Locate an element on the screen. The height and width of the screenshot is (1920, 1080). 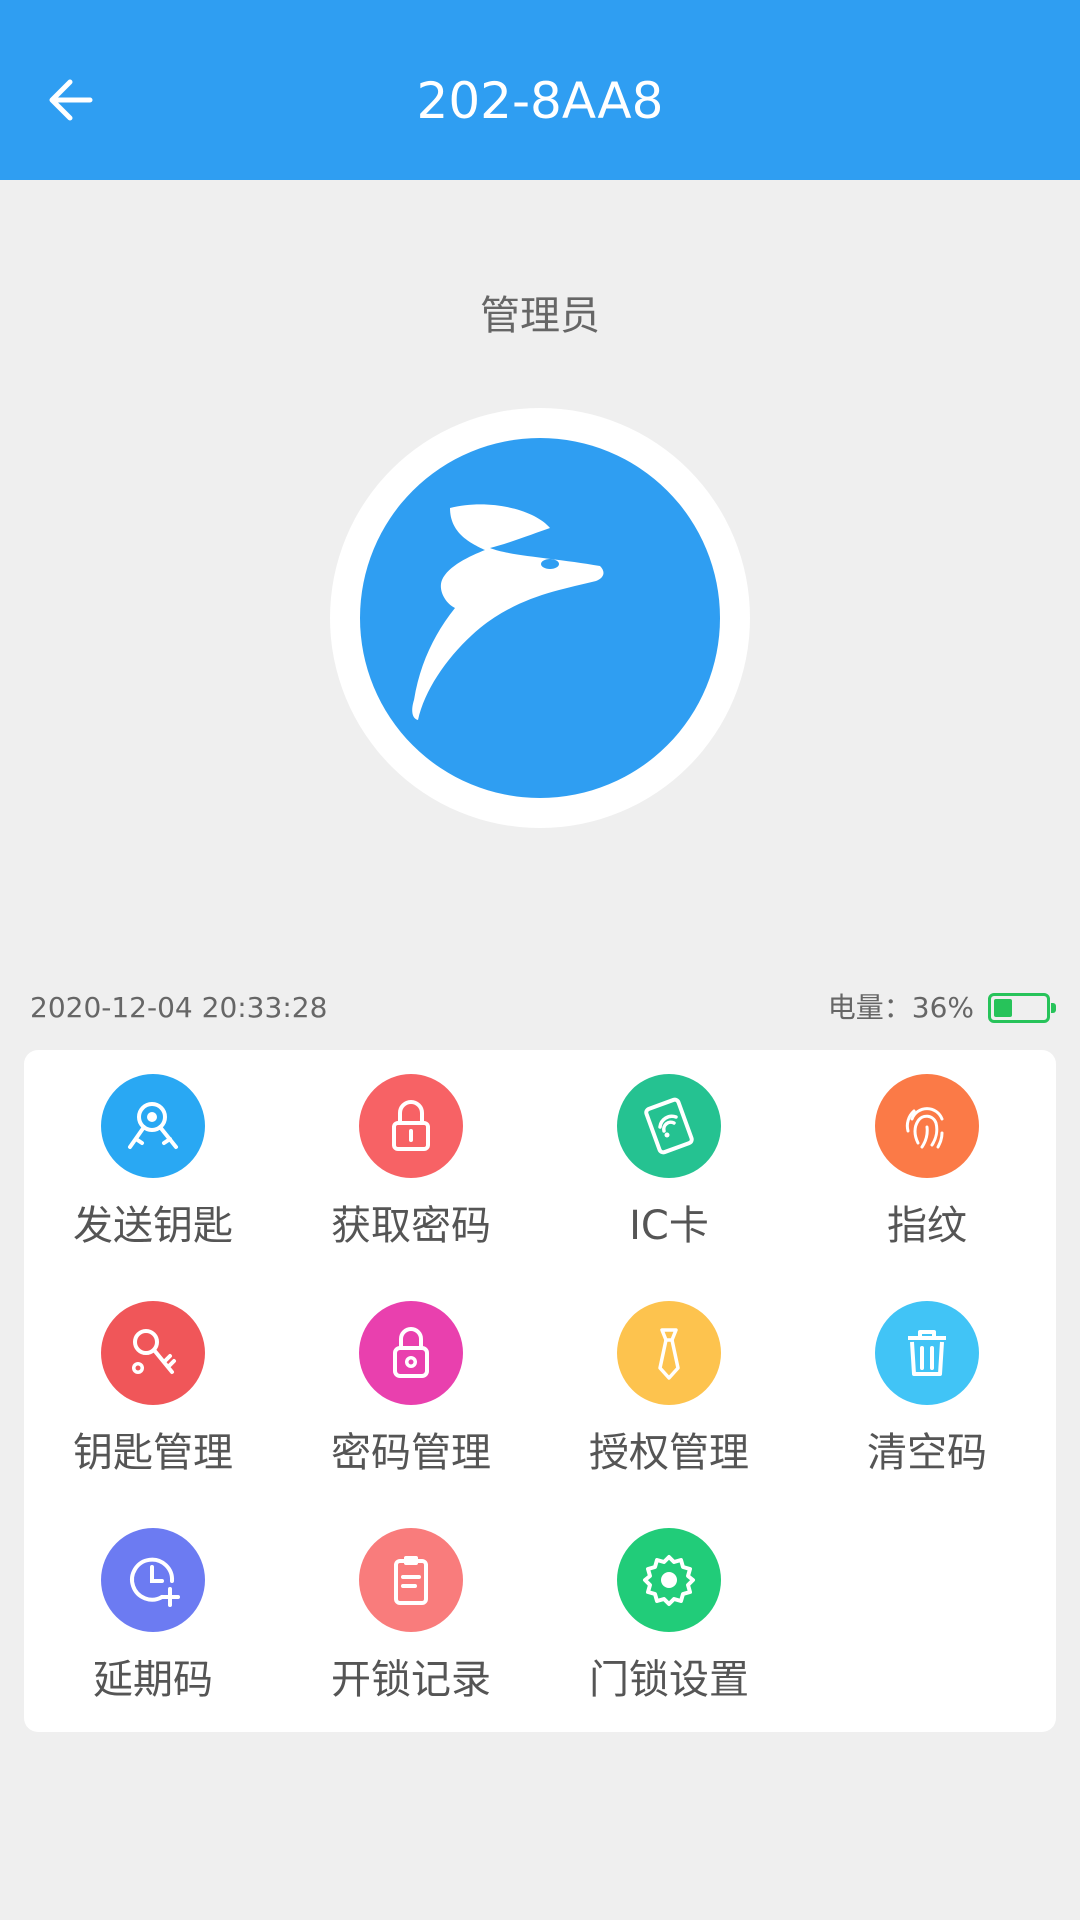
trash-icon is located at coordinates (927, 1353).